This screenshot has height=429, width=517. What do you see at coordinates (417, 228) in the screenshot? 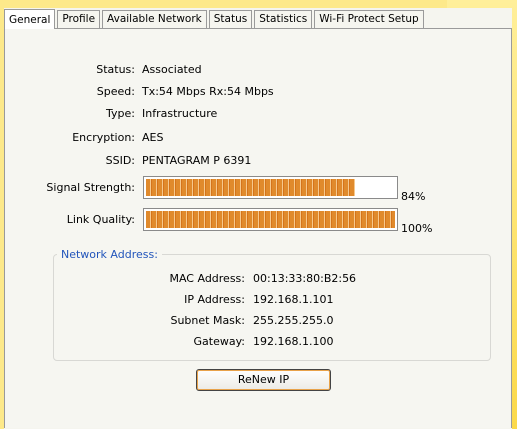
I see `link-quality-percent: 100%` at bounding box center [417, 228].